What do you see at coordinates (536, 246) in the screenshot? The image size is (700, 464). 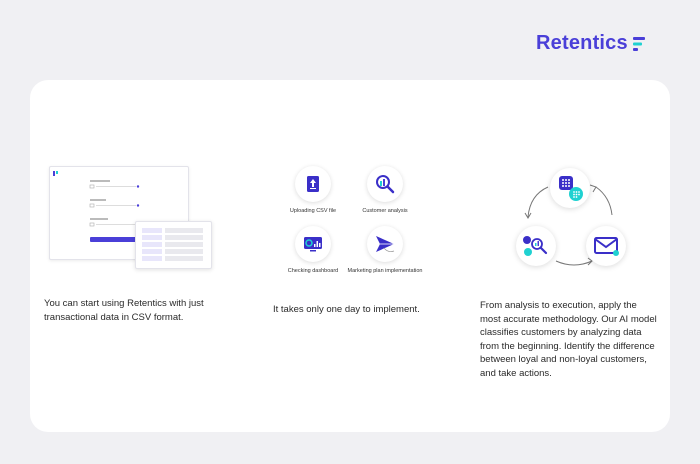 I see `analysis-icon` at bounding box center [536, 246].